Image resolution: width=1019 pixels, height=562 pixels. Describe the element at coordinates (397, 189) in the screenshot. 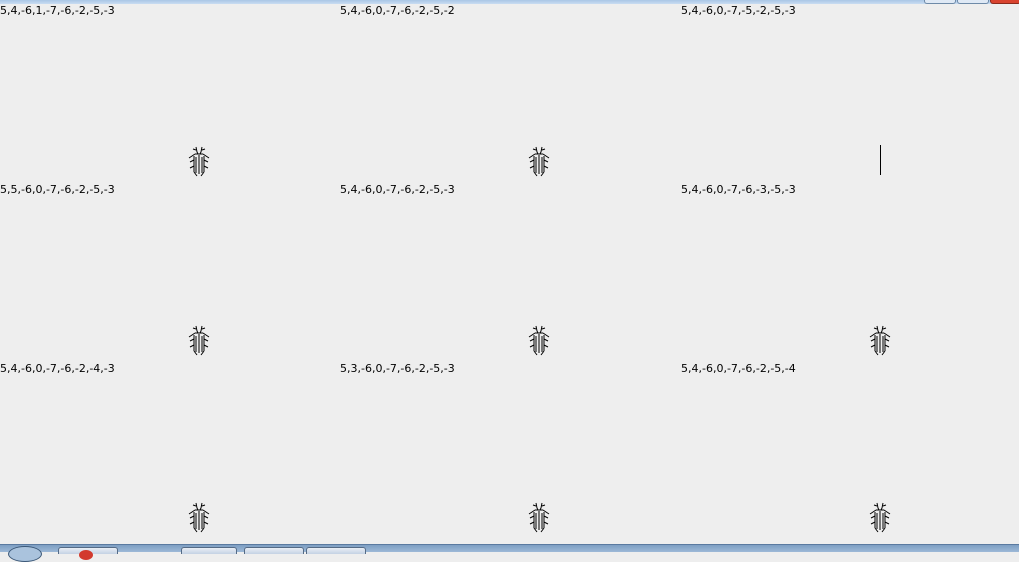

I see `panel-label: 5,4,-6,0,-7,-6,-2,-5,-3` at that location.